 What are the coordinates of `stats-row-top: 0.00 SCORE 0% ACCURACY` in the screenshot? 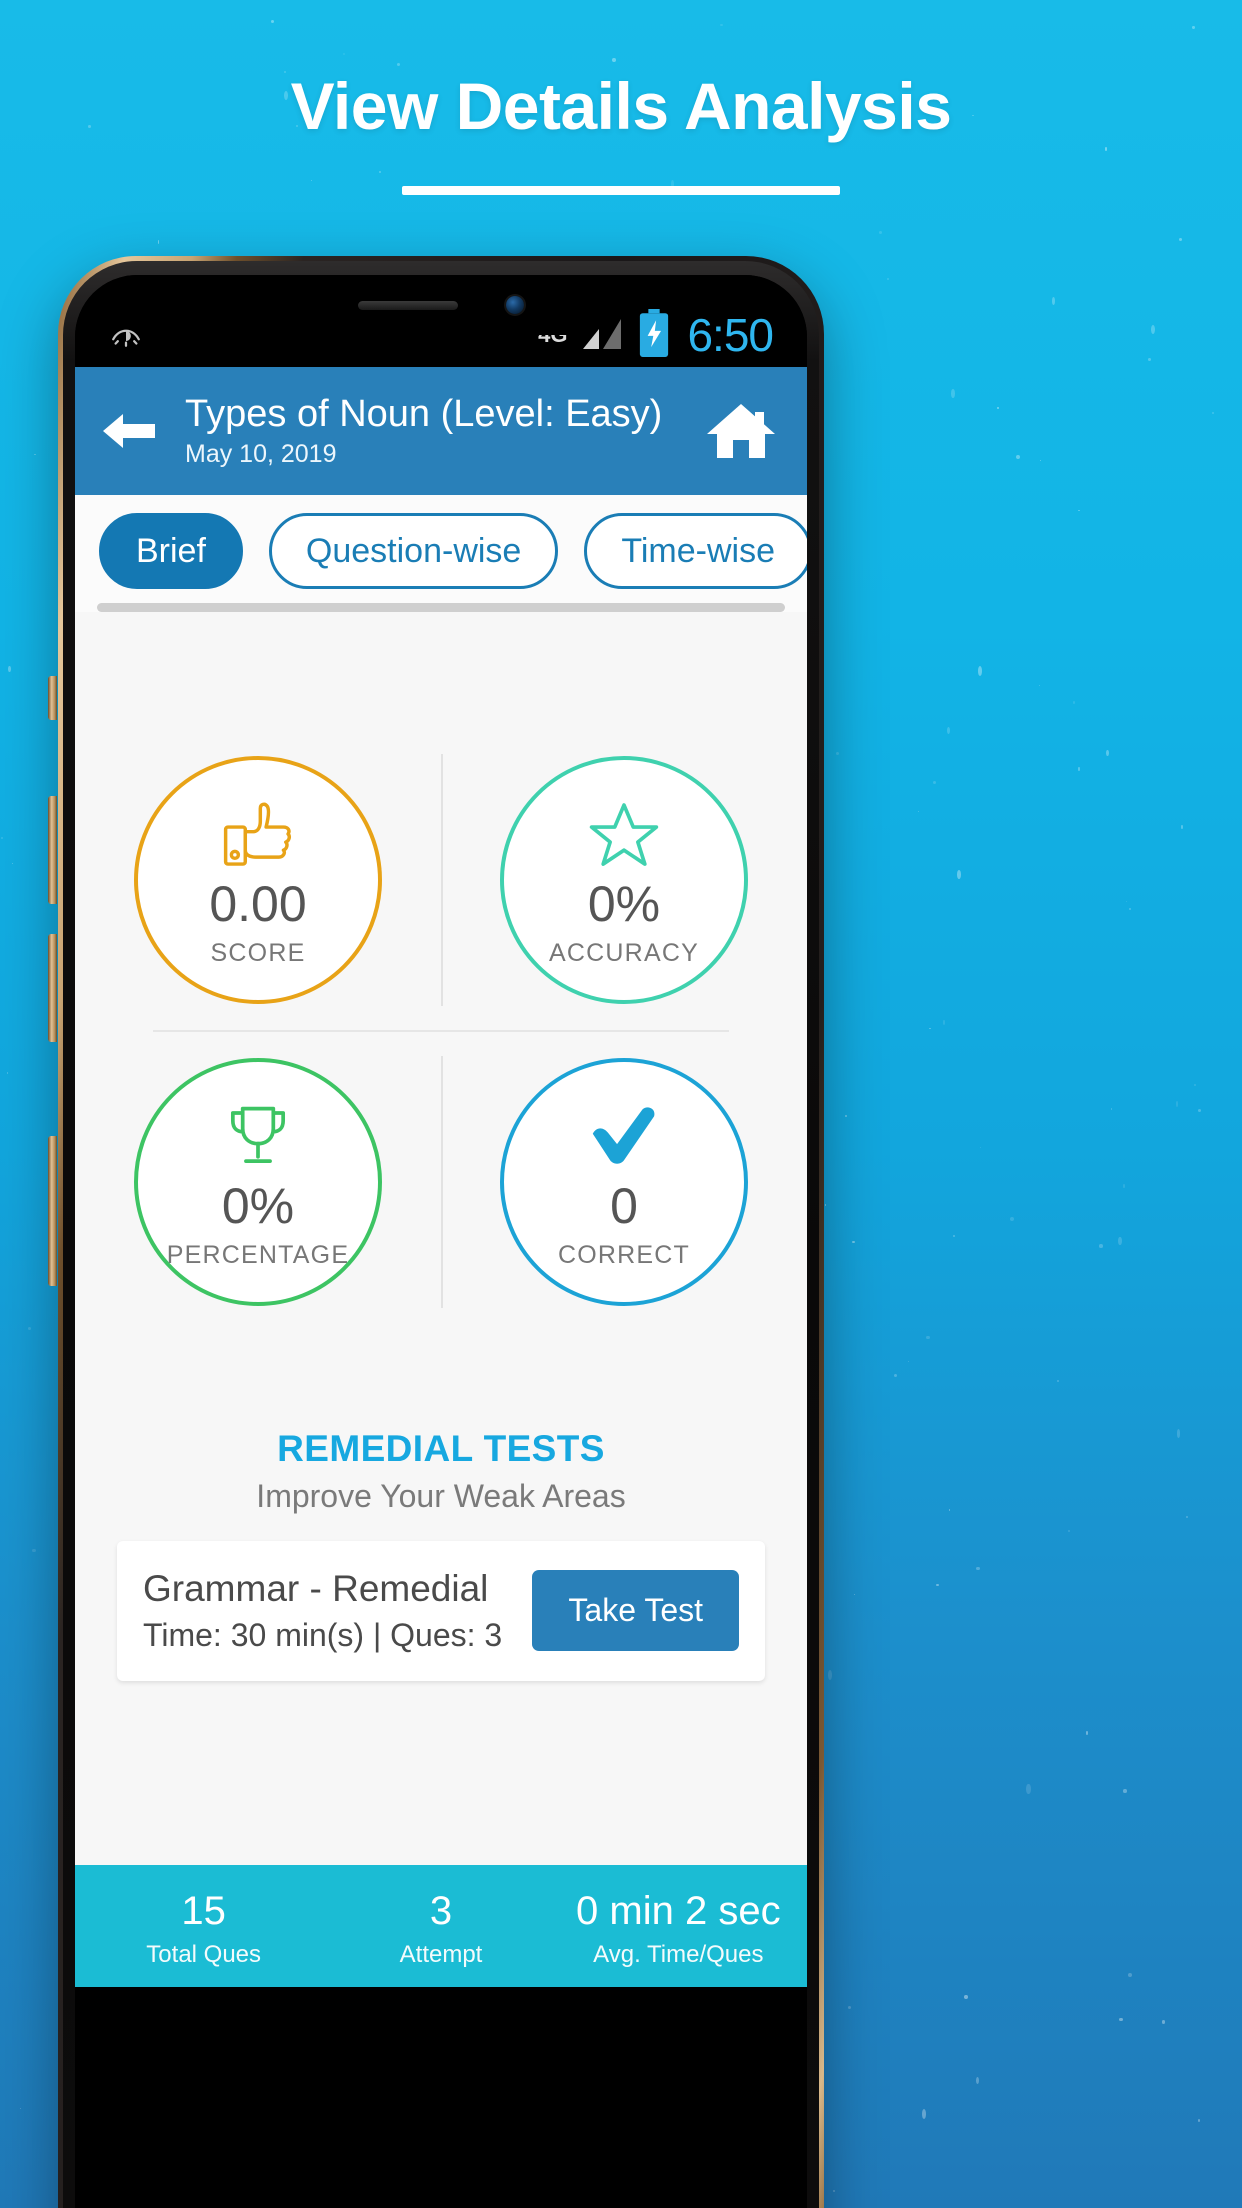 It's located at (441, 880).